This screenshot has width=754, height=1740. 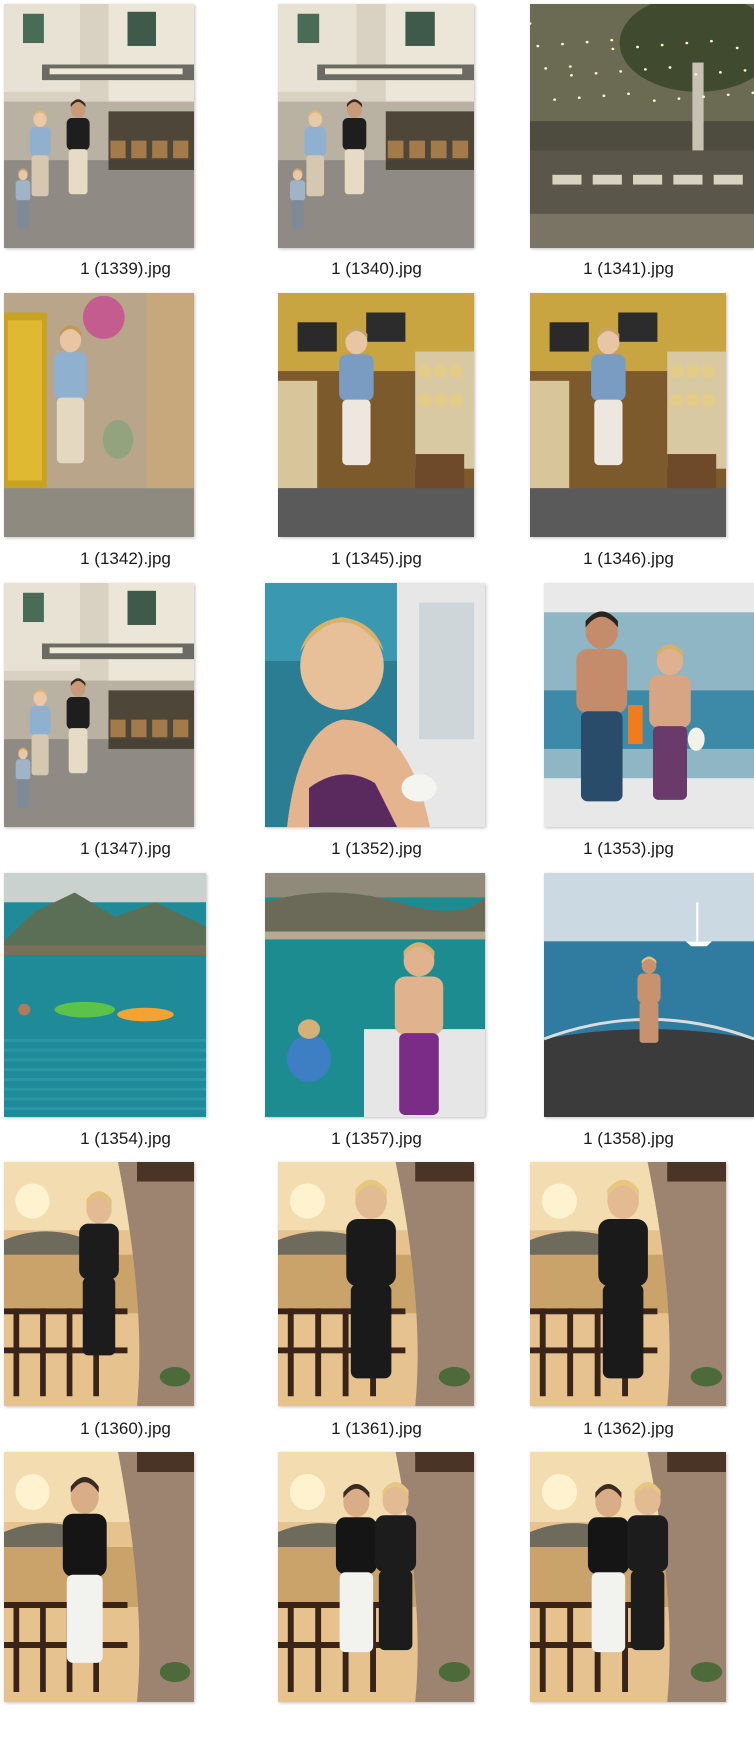 I want to click on file-item: 1 (1360).jpg, so click(x=125, y=1305).